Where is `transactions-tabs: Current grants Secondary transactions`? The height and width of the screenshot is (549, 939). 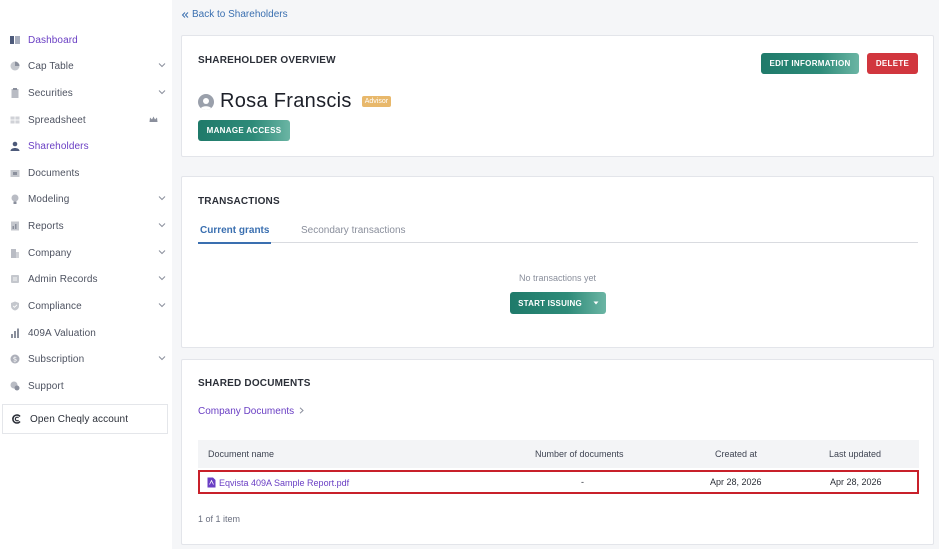
transactions-tabs: Current grants Secondary transactions is located at coordinates (558, 232).